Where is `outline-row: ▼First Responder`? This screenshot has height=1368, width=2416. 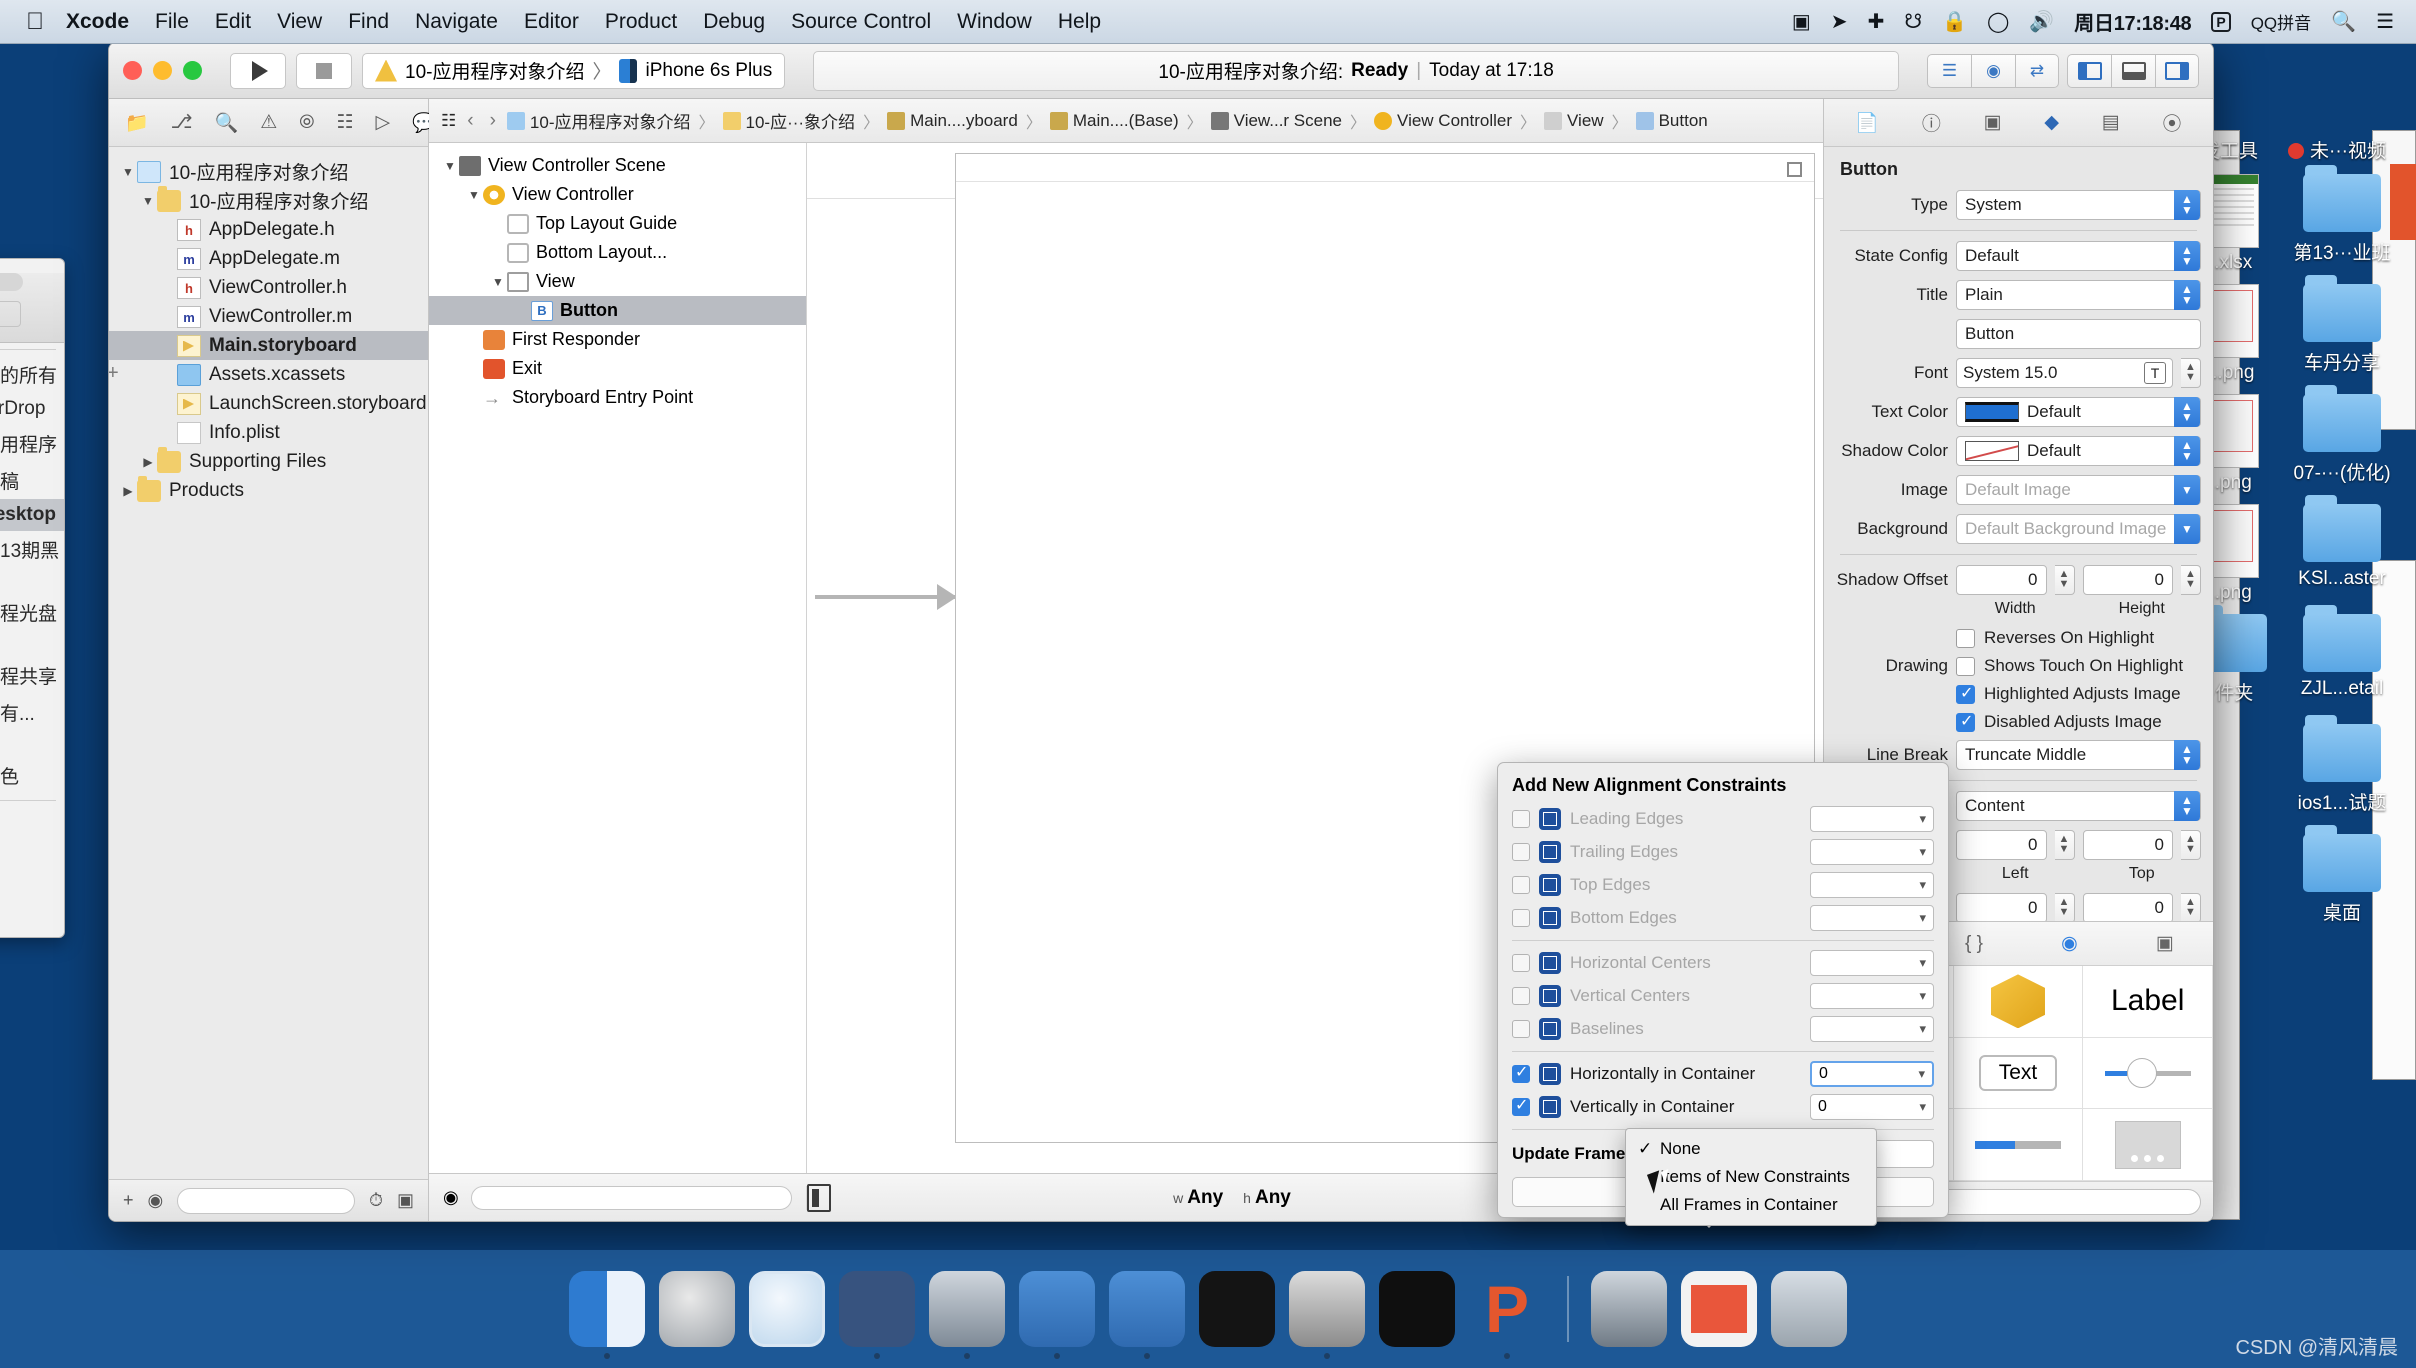
outline-row: ▼First Responder is located at coordinates (617, 339).